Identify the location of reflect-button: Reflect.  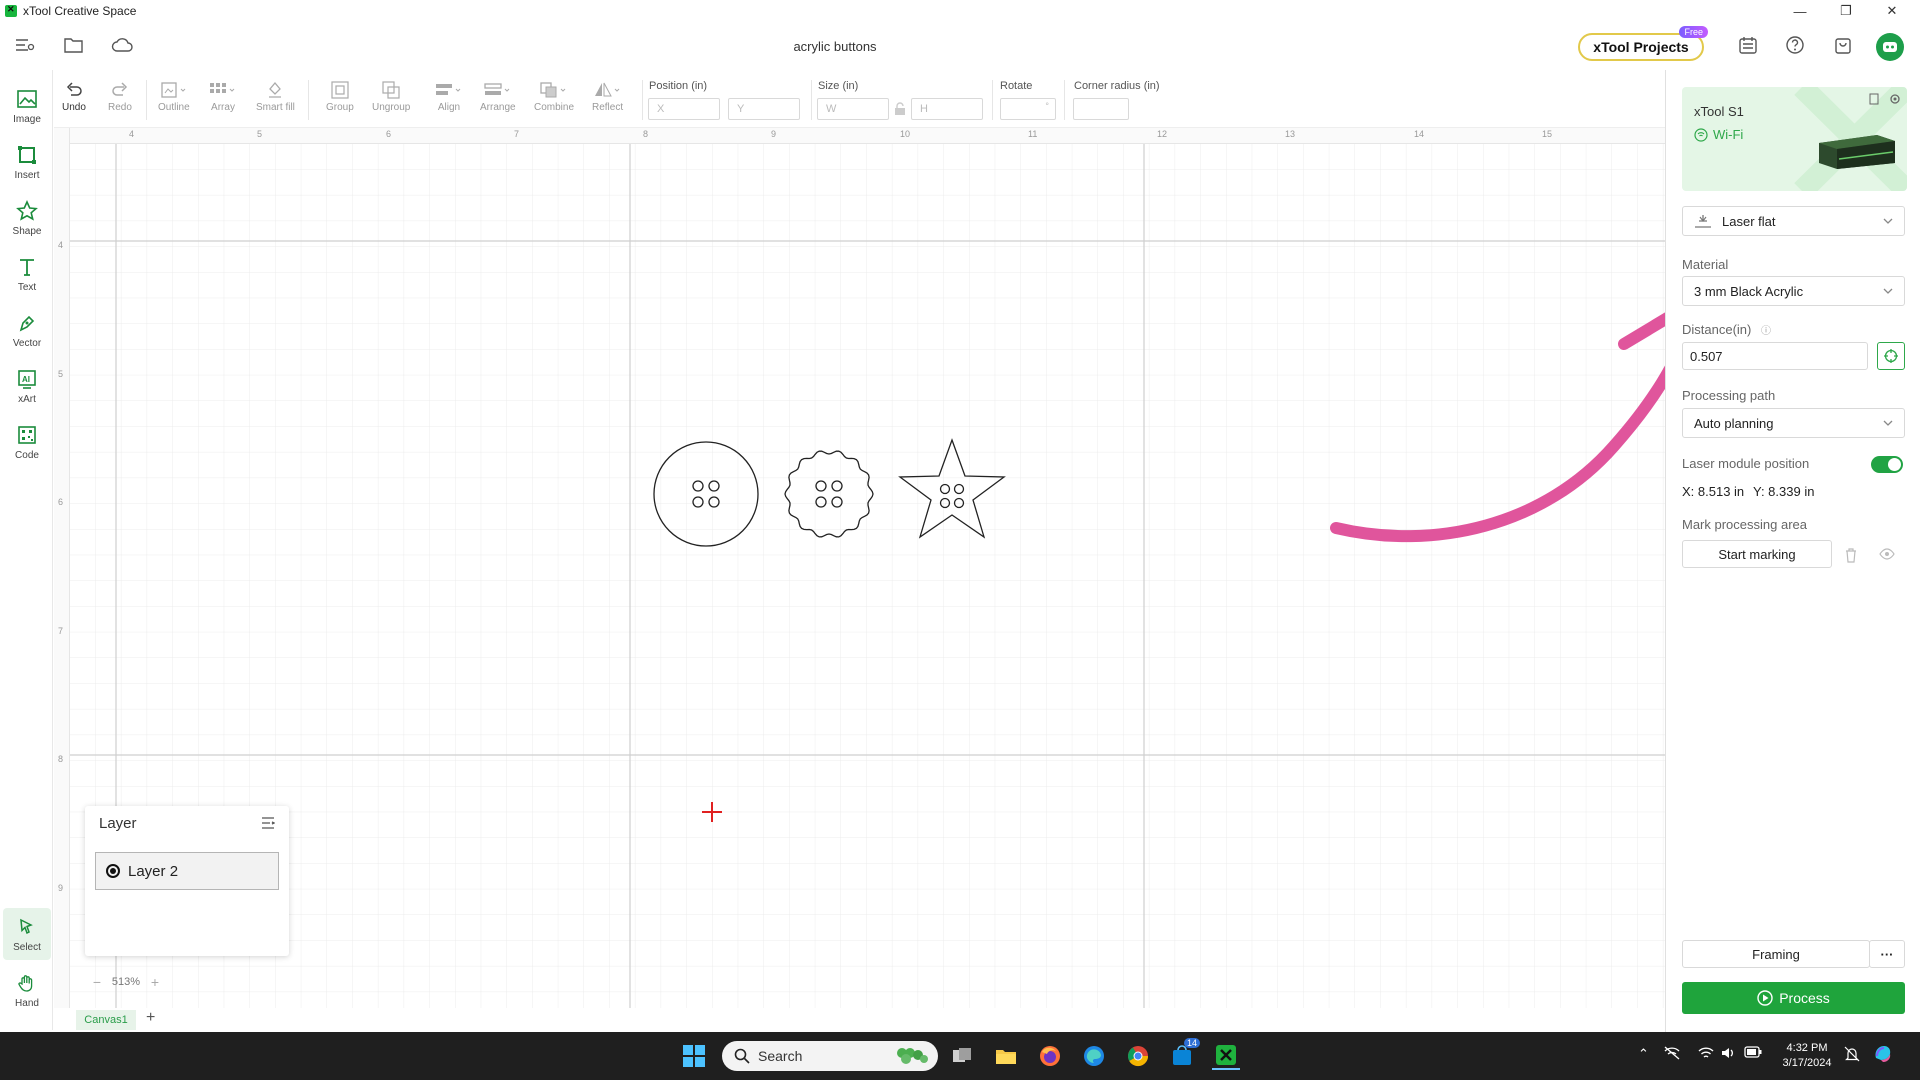
(607, 95).